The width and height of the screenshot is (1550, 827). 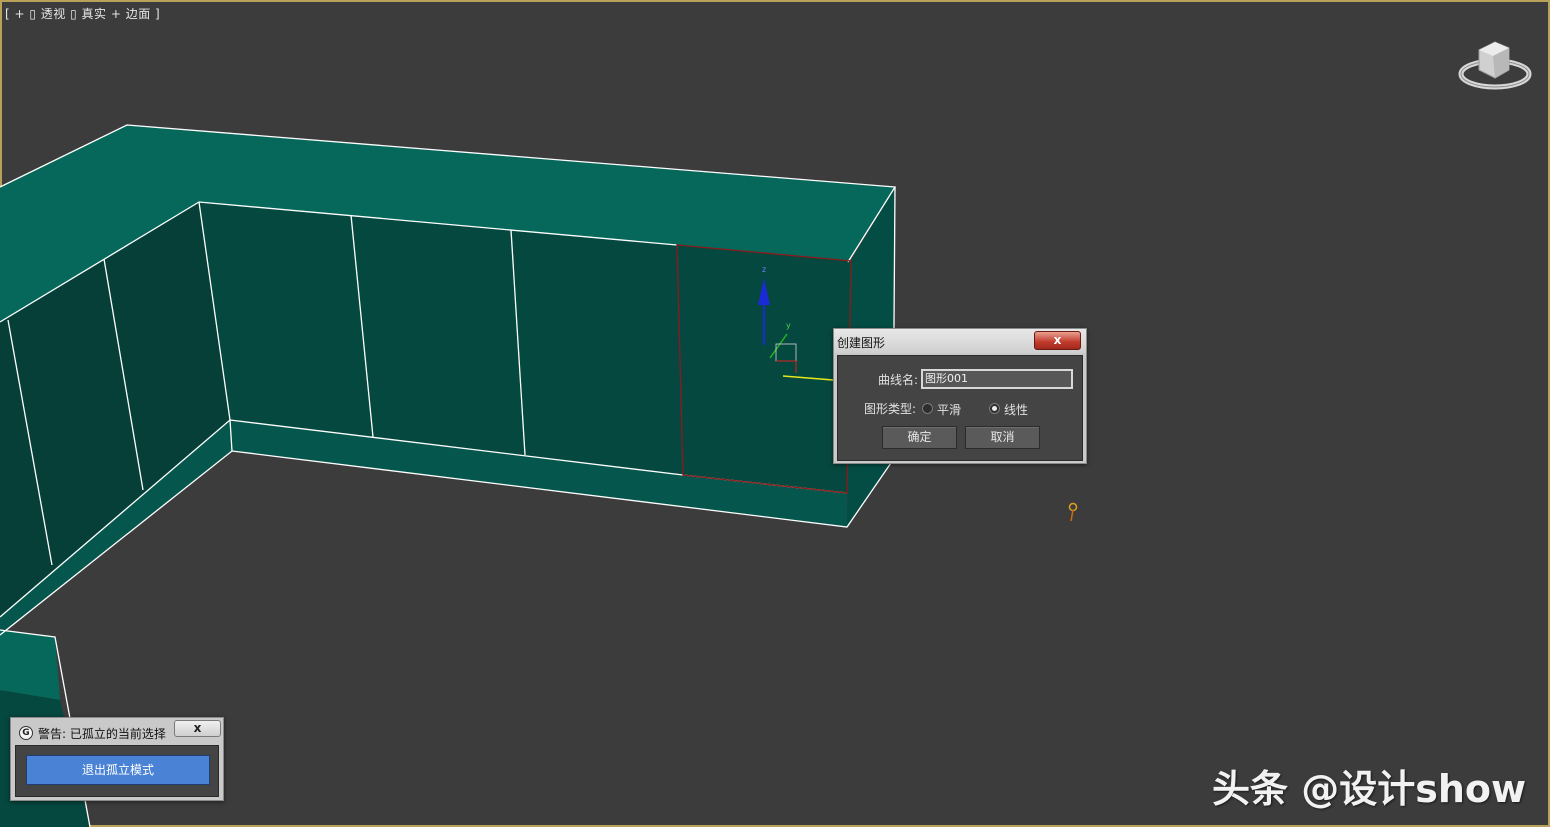 I want to click on app-logo-icon: G, so click(x=26, y=733).